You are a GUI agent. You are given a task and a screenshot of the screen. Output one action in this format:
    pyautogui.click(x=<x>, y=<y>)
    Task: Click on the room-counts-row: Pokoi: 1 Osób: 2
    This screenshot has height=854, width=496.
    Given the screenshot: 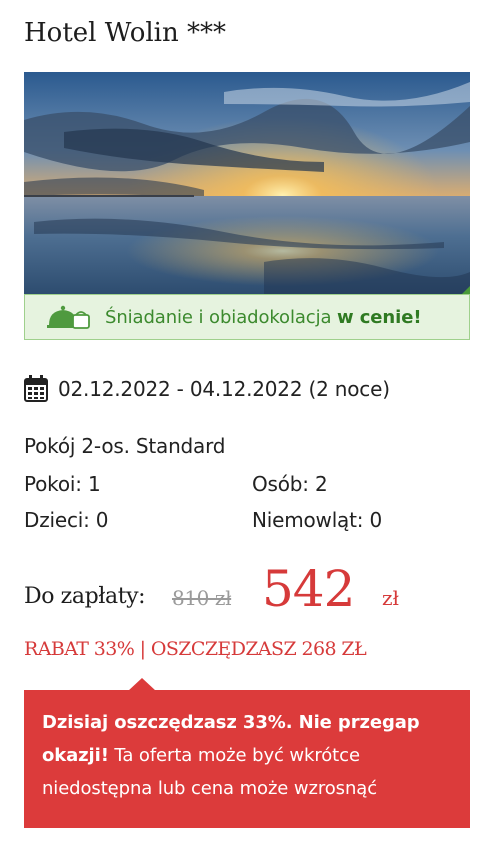 What is the action you would take?
    pyautogui.click(x=247, y=484)
    